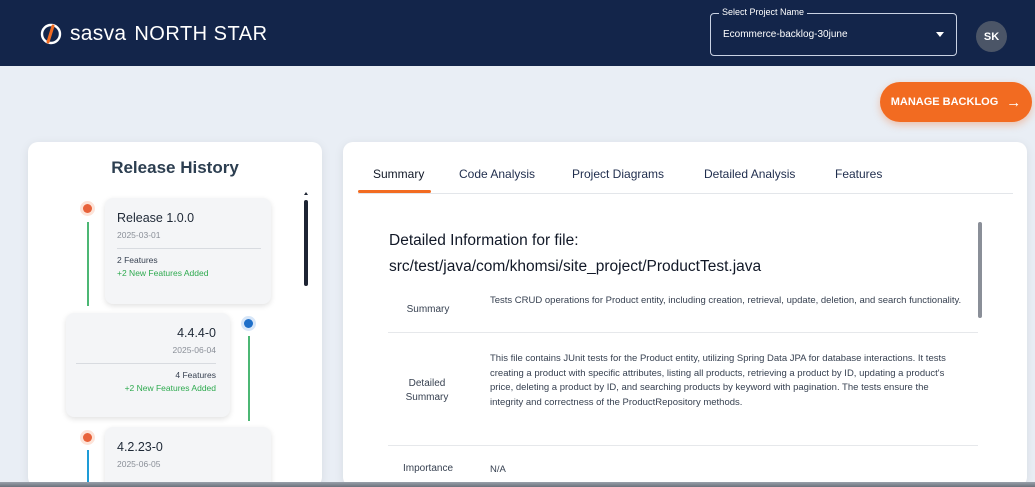 This screenshot has width=1035, height=487. I want to click on active-tab-indicator, so click(394, 191).